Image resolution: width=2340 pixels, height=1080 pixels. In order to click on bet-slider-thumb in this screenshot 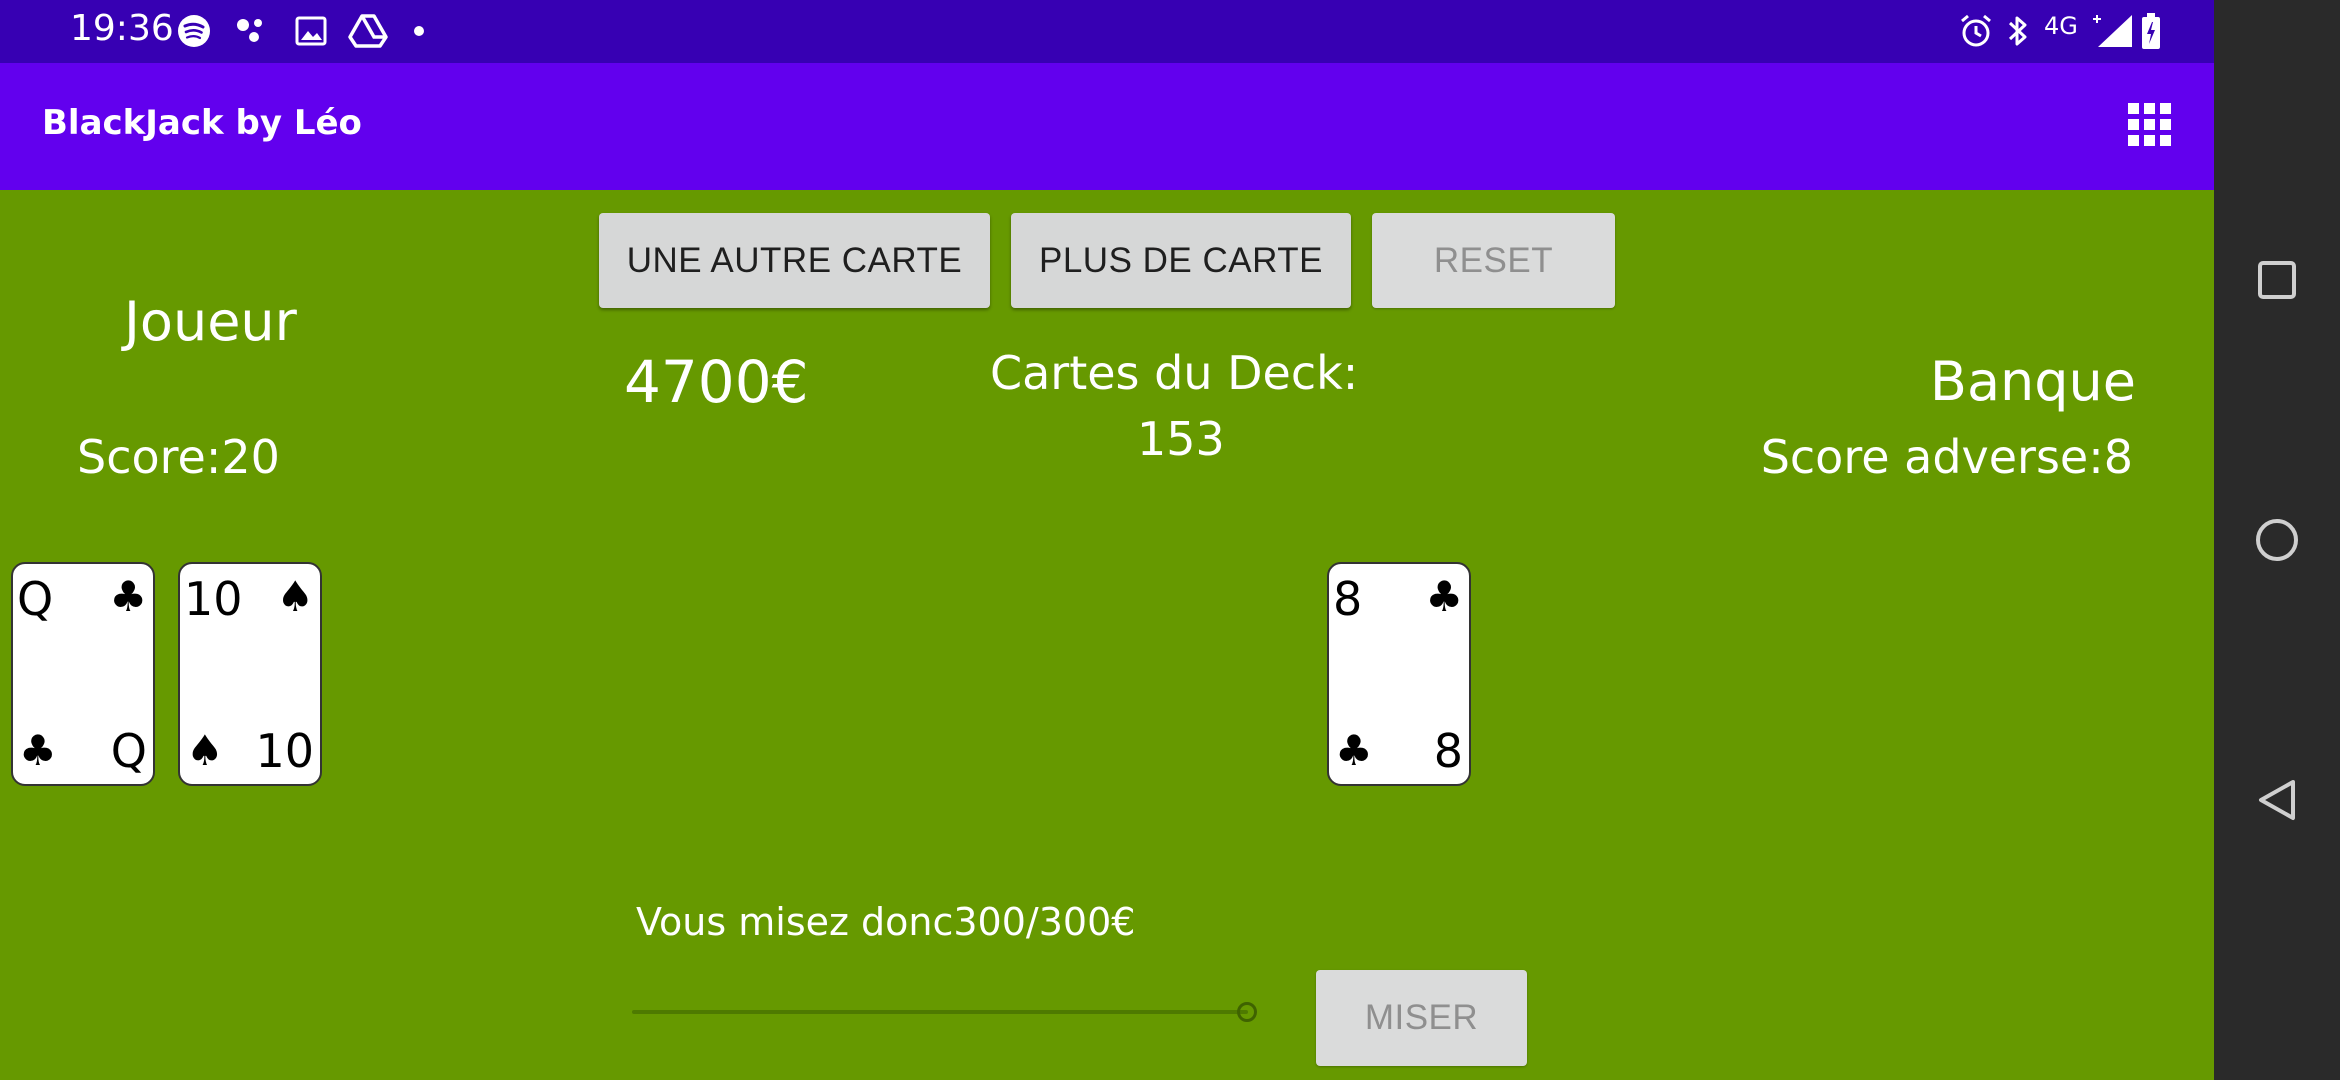, I will do `click(1247, 1012)`.